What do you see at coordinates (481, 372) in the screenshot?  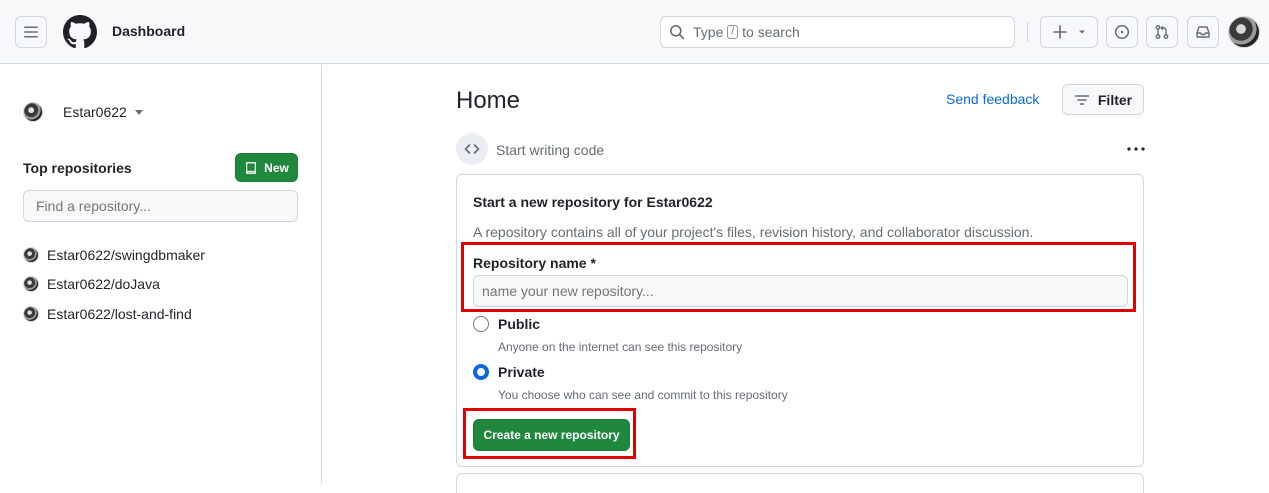 I see `private-radio` at bounding box center [481, 372].